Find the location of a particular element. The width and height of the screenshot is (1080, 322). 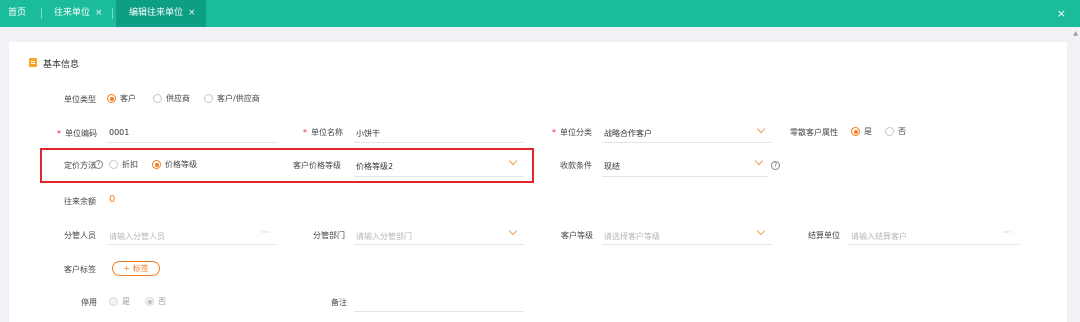

customer-level-label: 客户等级 is located at coordinates (577, 235).